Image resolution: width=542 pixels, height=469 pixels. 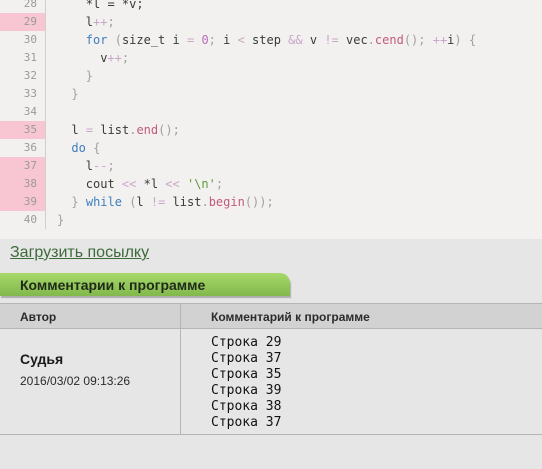 What do you see at coordinates (30, 111) in the screenshot?
I see `line-number-text: 34` at bounding box center [30, 111].